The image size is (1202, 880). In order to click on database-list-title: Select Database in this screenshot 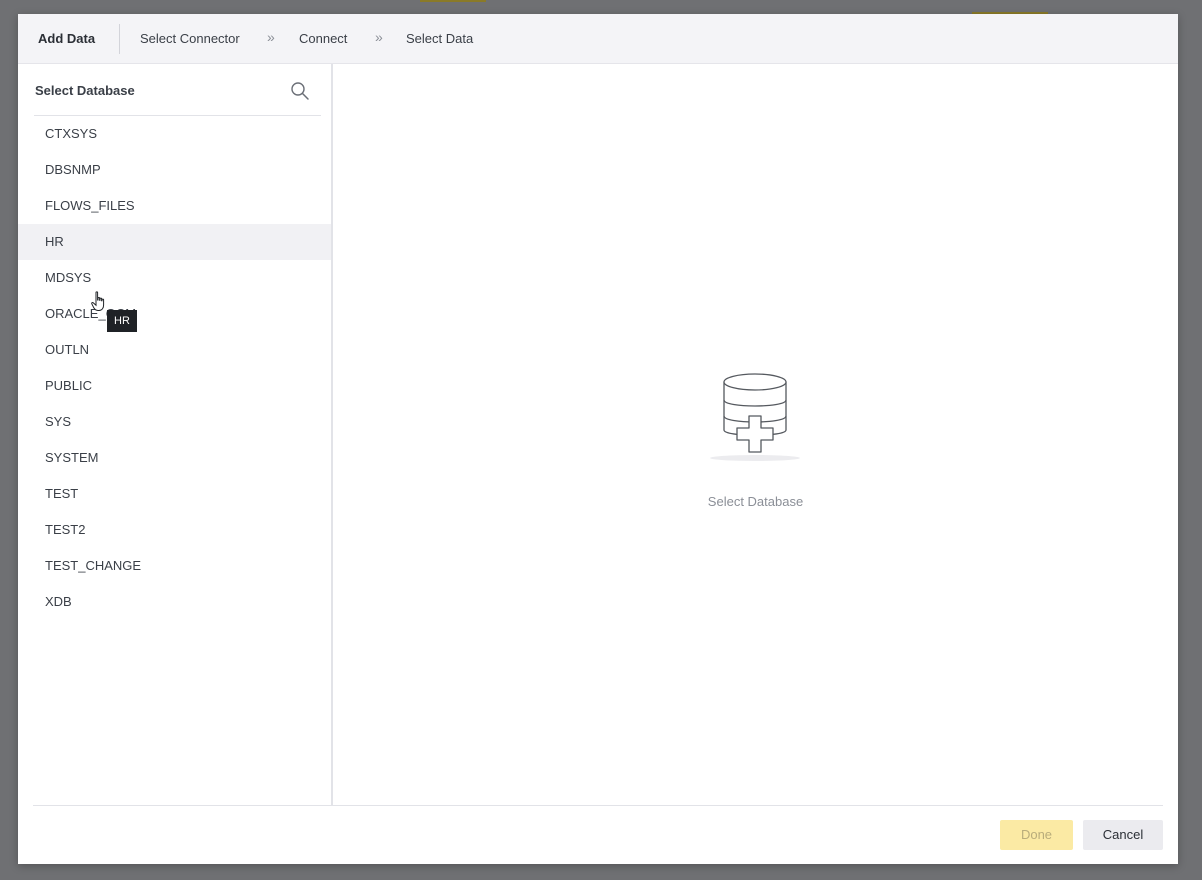, I will do `click(85, 90)`.